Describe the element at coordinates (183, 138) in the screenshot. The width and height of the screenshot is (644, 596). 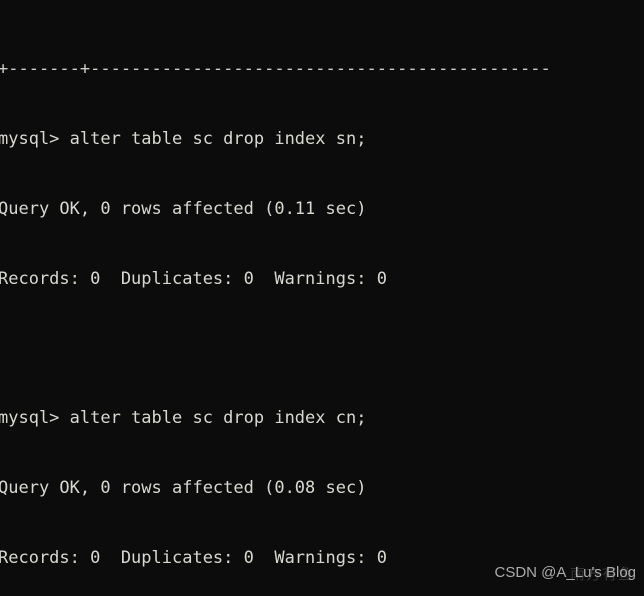
I see `terminal-line-command: mysql> alter table sc drop index sn;` at that location.